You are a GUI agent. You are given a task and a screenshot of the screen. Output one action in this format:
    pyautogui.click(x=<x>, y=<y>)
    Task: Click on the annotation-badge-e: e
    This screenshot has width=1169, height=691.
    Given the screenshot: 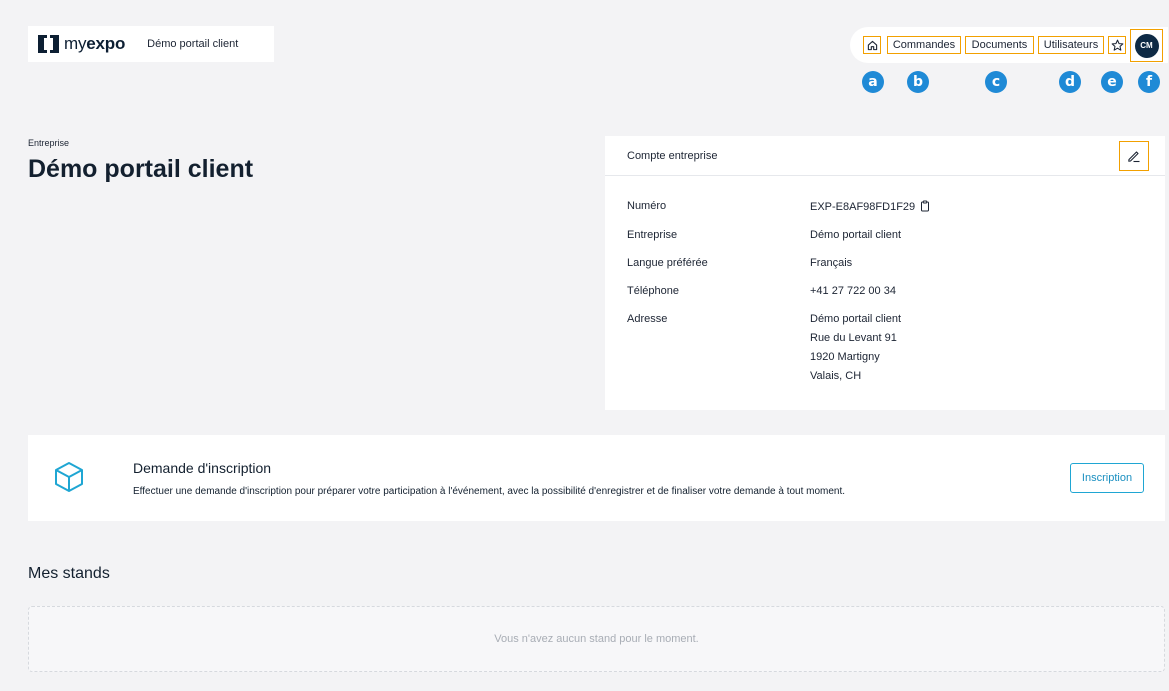 What is the action you would take?
    pyautogui.click(x=1112, y=82)
    